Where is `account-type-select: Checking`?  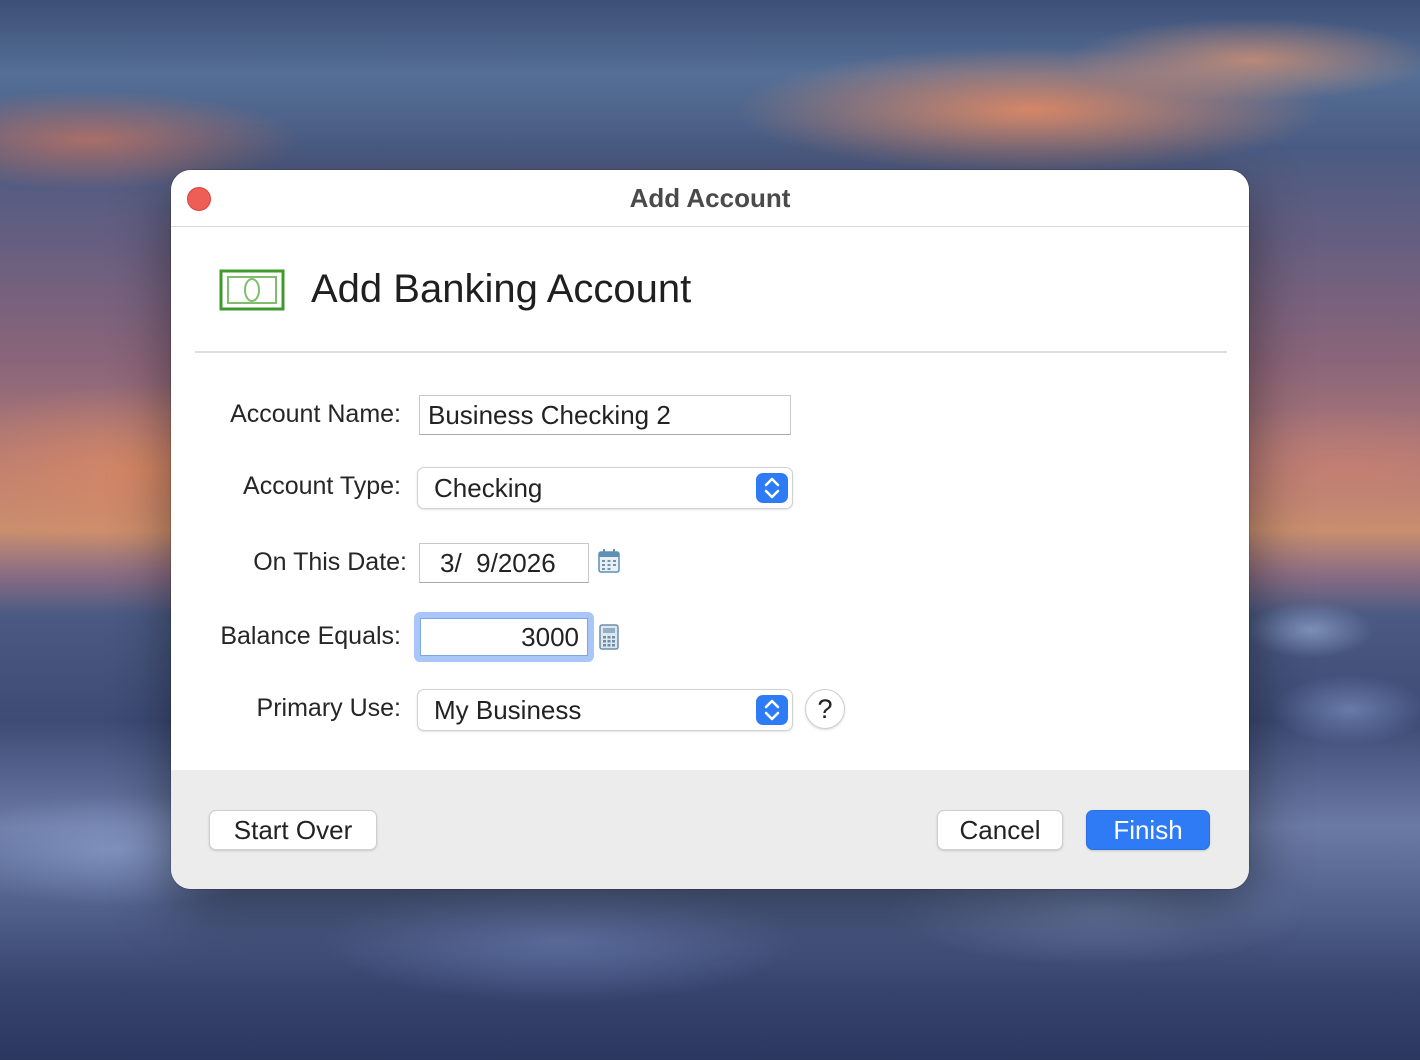
account-type-select: Checking is located at coordinates (605, 488).